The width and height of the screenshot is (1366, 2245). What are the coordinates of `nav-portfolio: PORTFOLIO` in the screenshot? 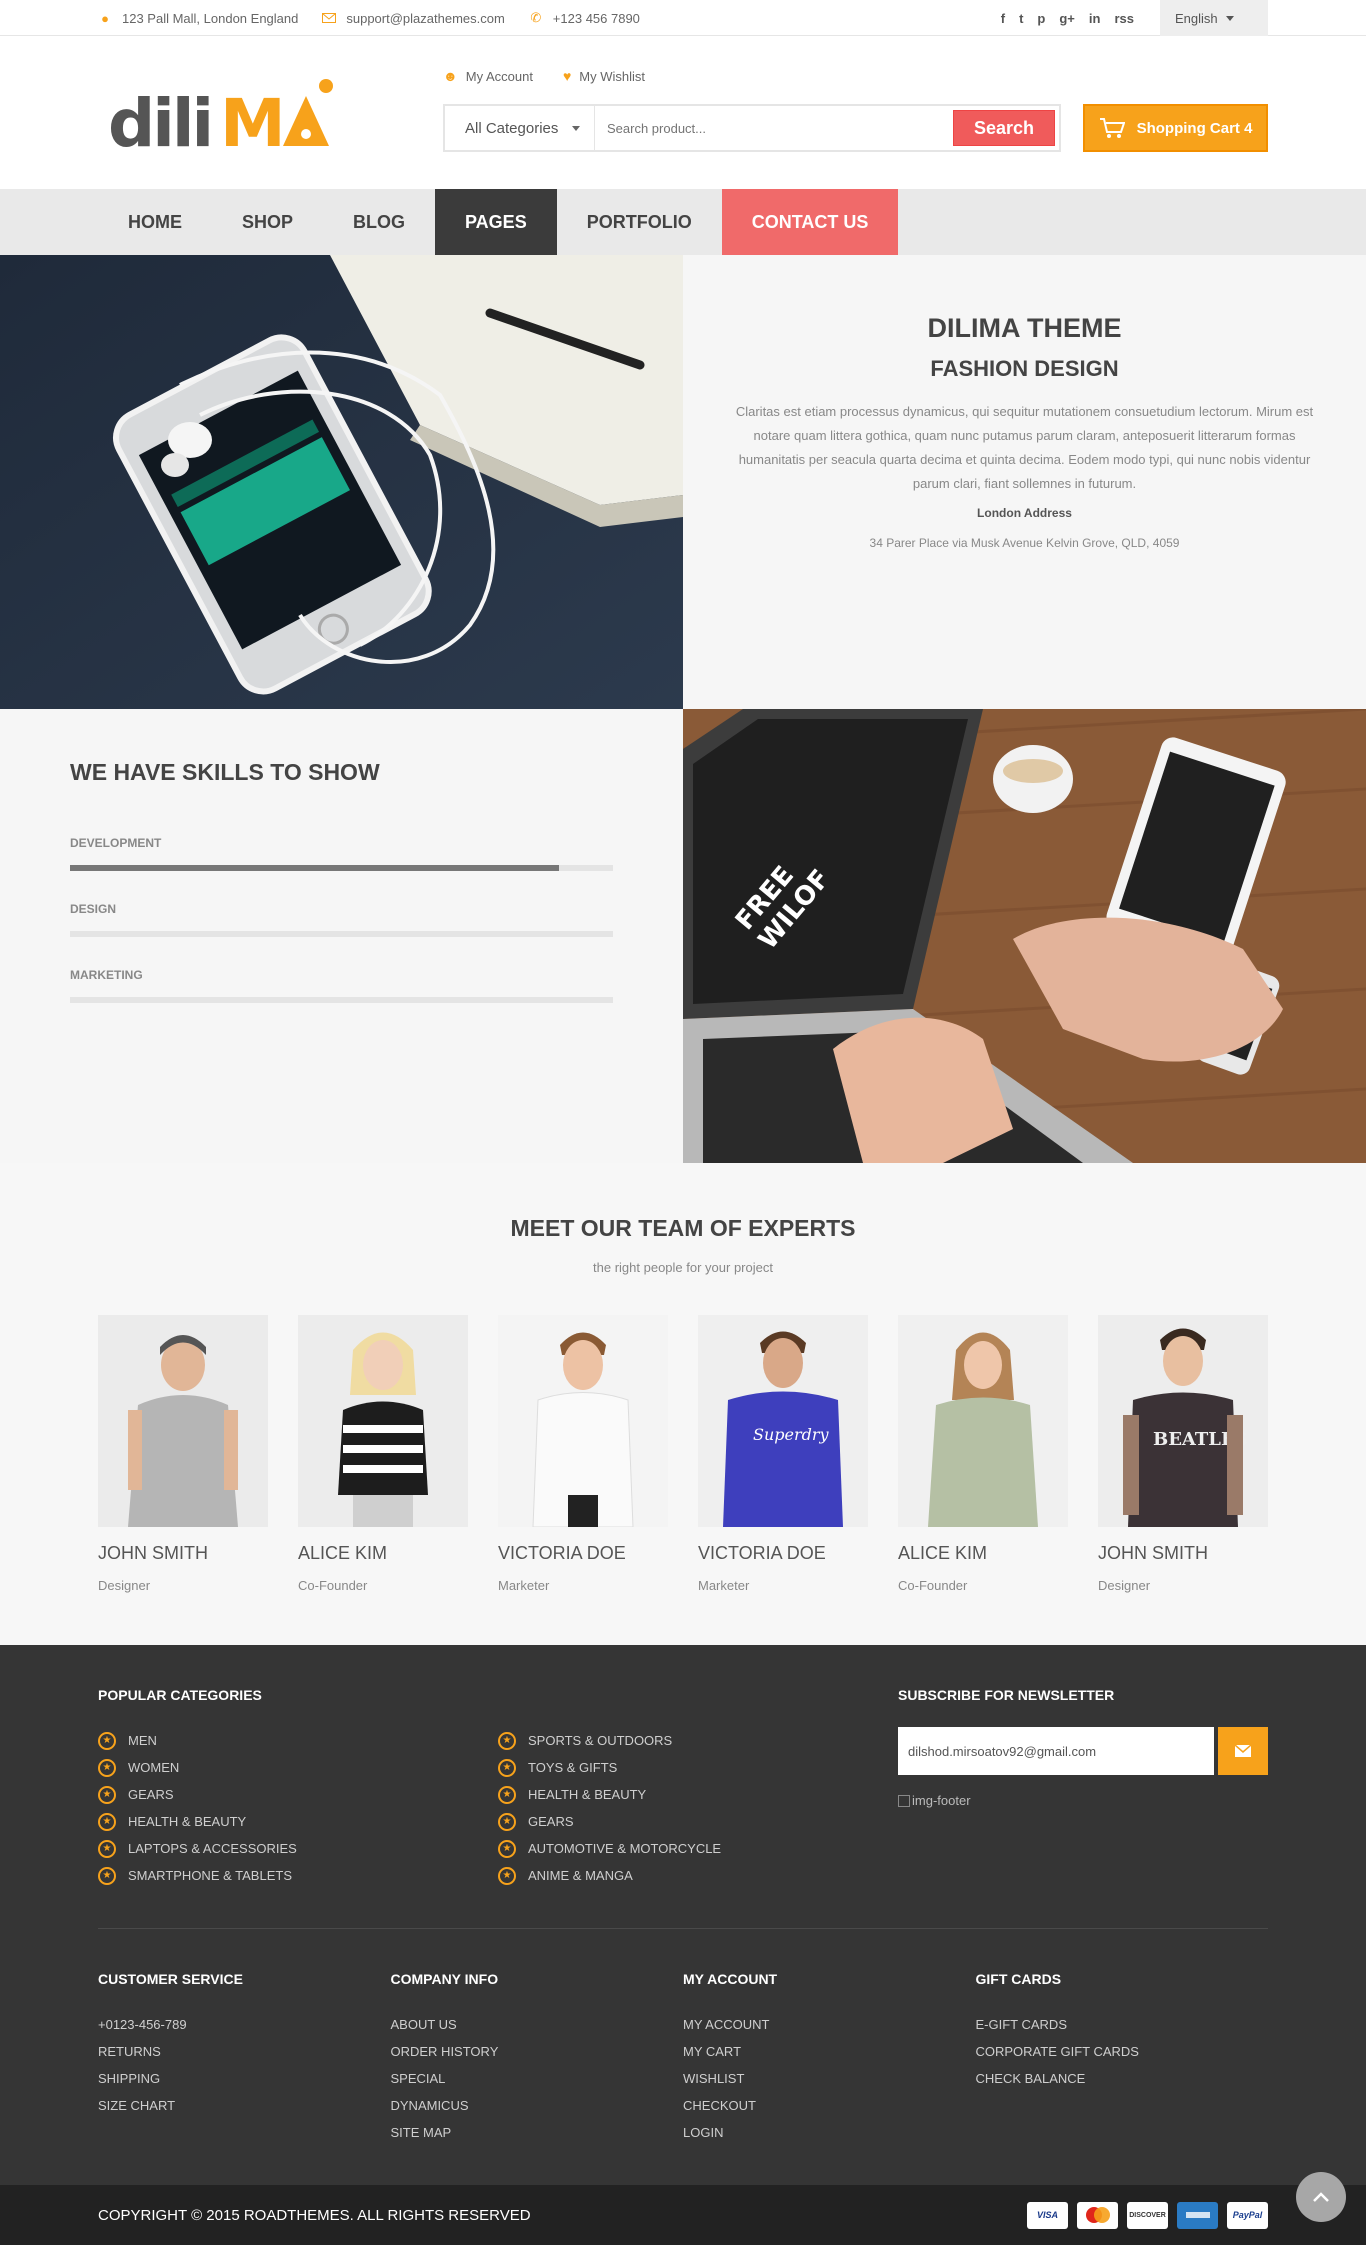 It's located at (639, 222).